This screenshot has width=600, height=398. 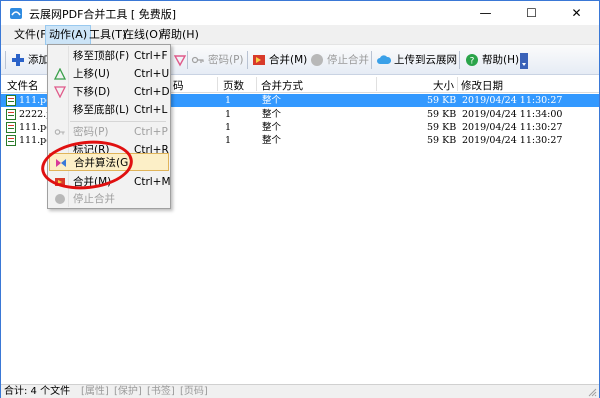 I want to click on stop-merge-button: 停止合并, so click(x=339, y=60).